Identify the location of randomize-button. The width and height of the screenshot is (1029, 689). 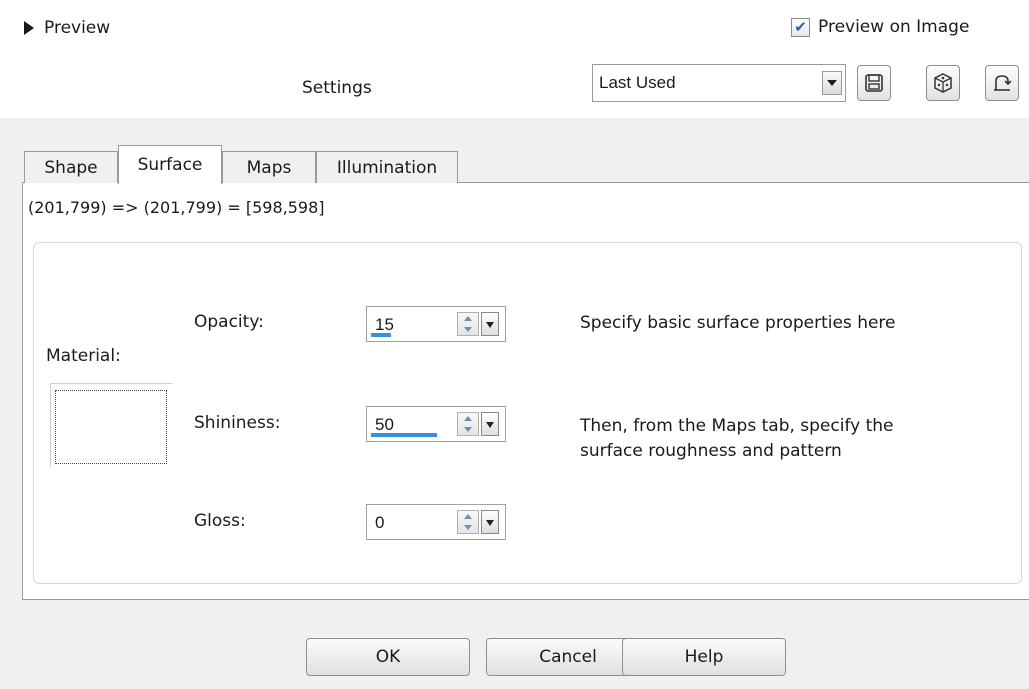
(943, 83).